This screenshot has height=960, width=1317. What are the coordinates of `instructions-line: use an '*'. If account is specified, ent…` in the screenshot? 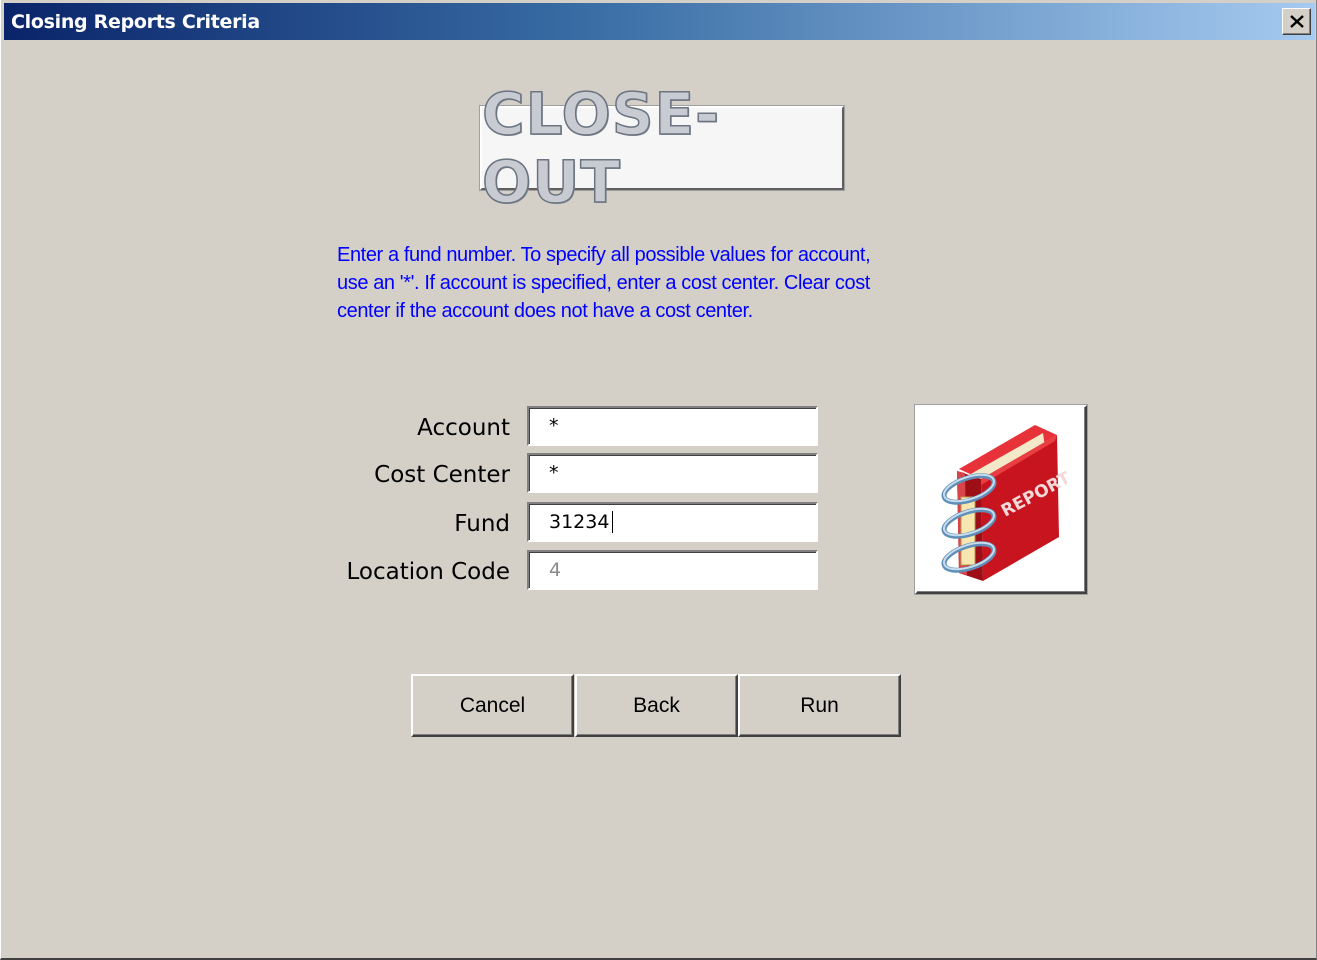 It's located at (603, 283).